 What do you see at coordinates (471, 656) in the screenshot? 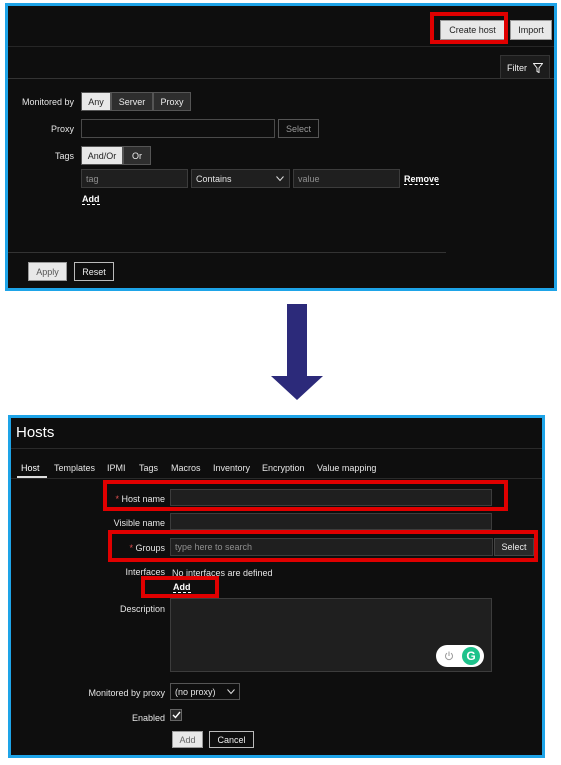
I see `grammarly-icon: G` at bounding box center [471, 656].